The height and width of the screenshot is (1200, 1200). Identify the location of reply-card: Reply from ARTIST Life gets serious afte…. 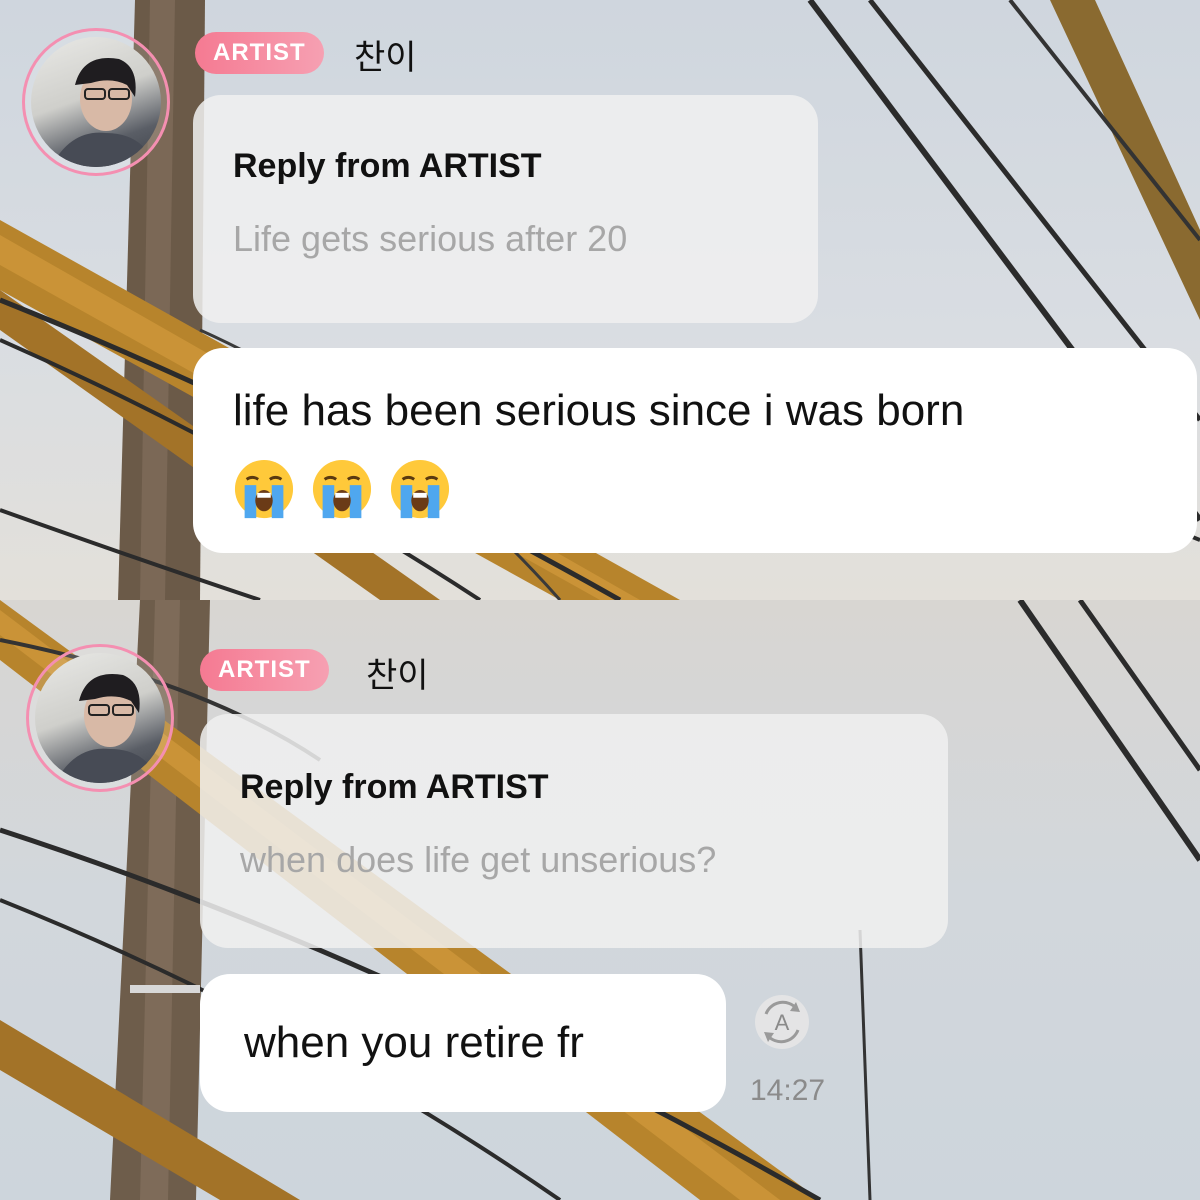
(505, 209).